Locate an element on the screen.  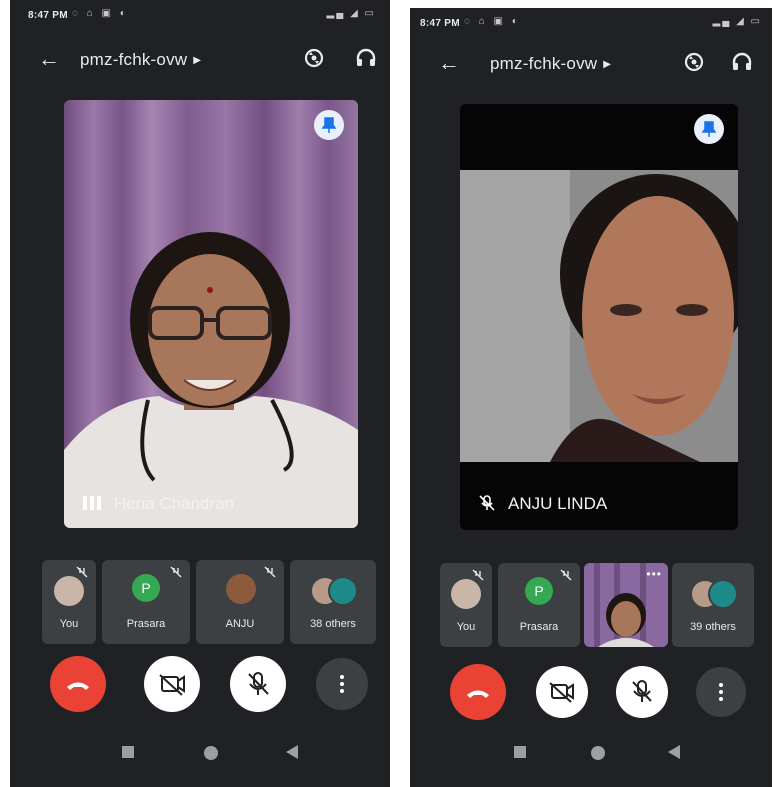
participant-label: ANJU is located at coordinates (240, 624).